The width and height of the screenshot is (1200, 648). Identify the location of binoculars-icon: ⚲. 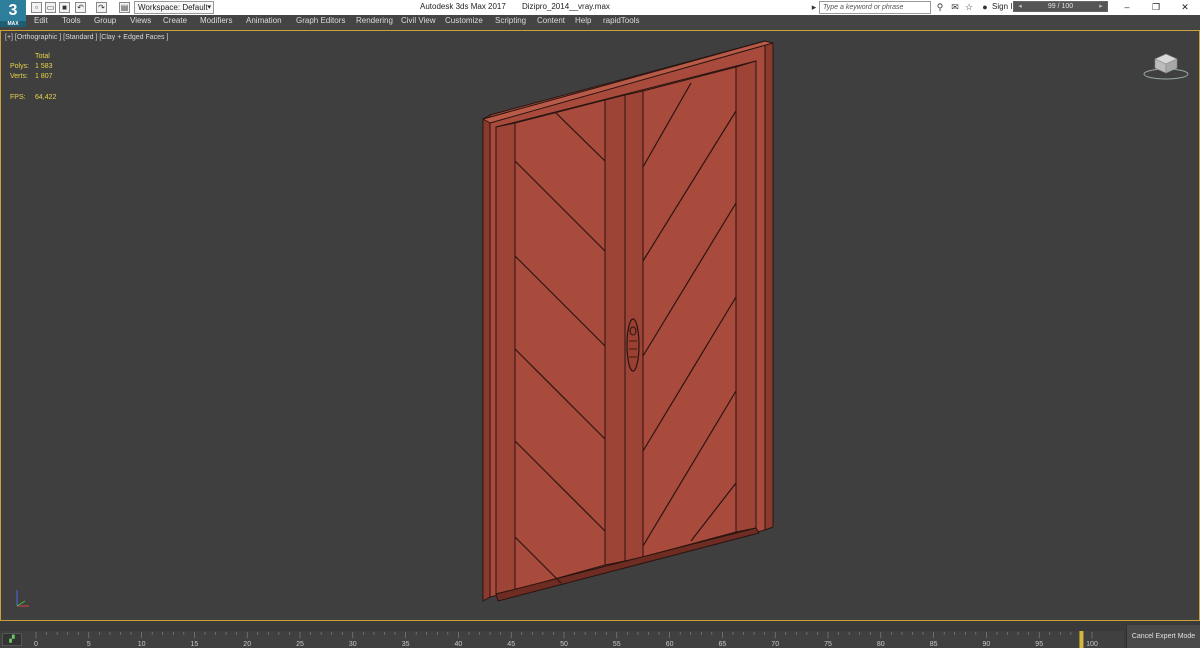
(940, 7).